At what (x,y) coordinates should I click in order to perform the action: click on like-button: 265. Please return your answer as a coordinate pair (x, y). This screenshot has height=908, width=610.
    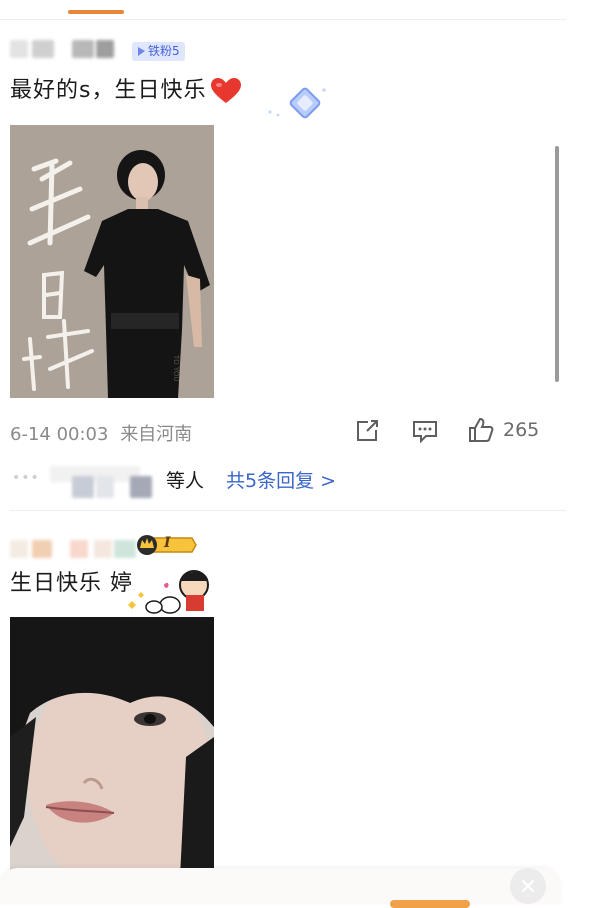
    Looking at the image, I should click on (503, 430).